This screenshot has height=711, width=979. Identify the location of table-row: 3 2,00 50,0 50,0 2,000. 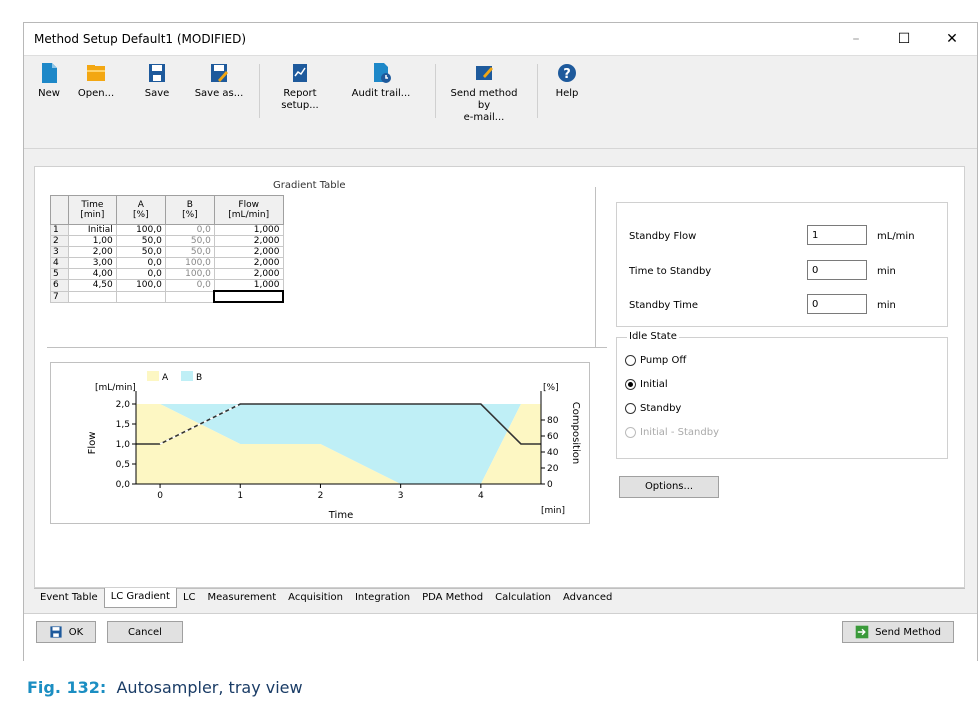
(167, 252).